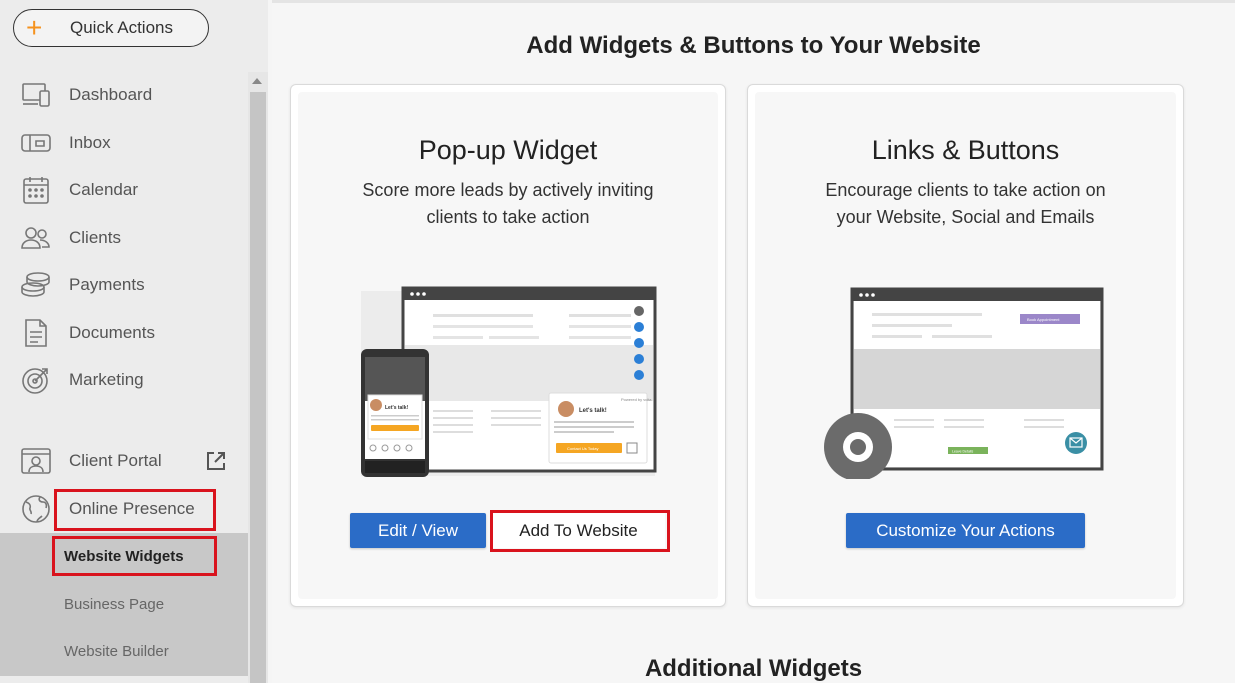 This screenshot has width=1235, height=683. Describe the element at coordinates (257, 81) in the screenshot. I see `scroll-up-icon` at that location.